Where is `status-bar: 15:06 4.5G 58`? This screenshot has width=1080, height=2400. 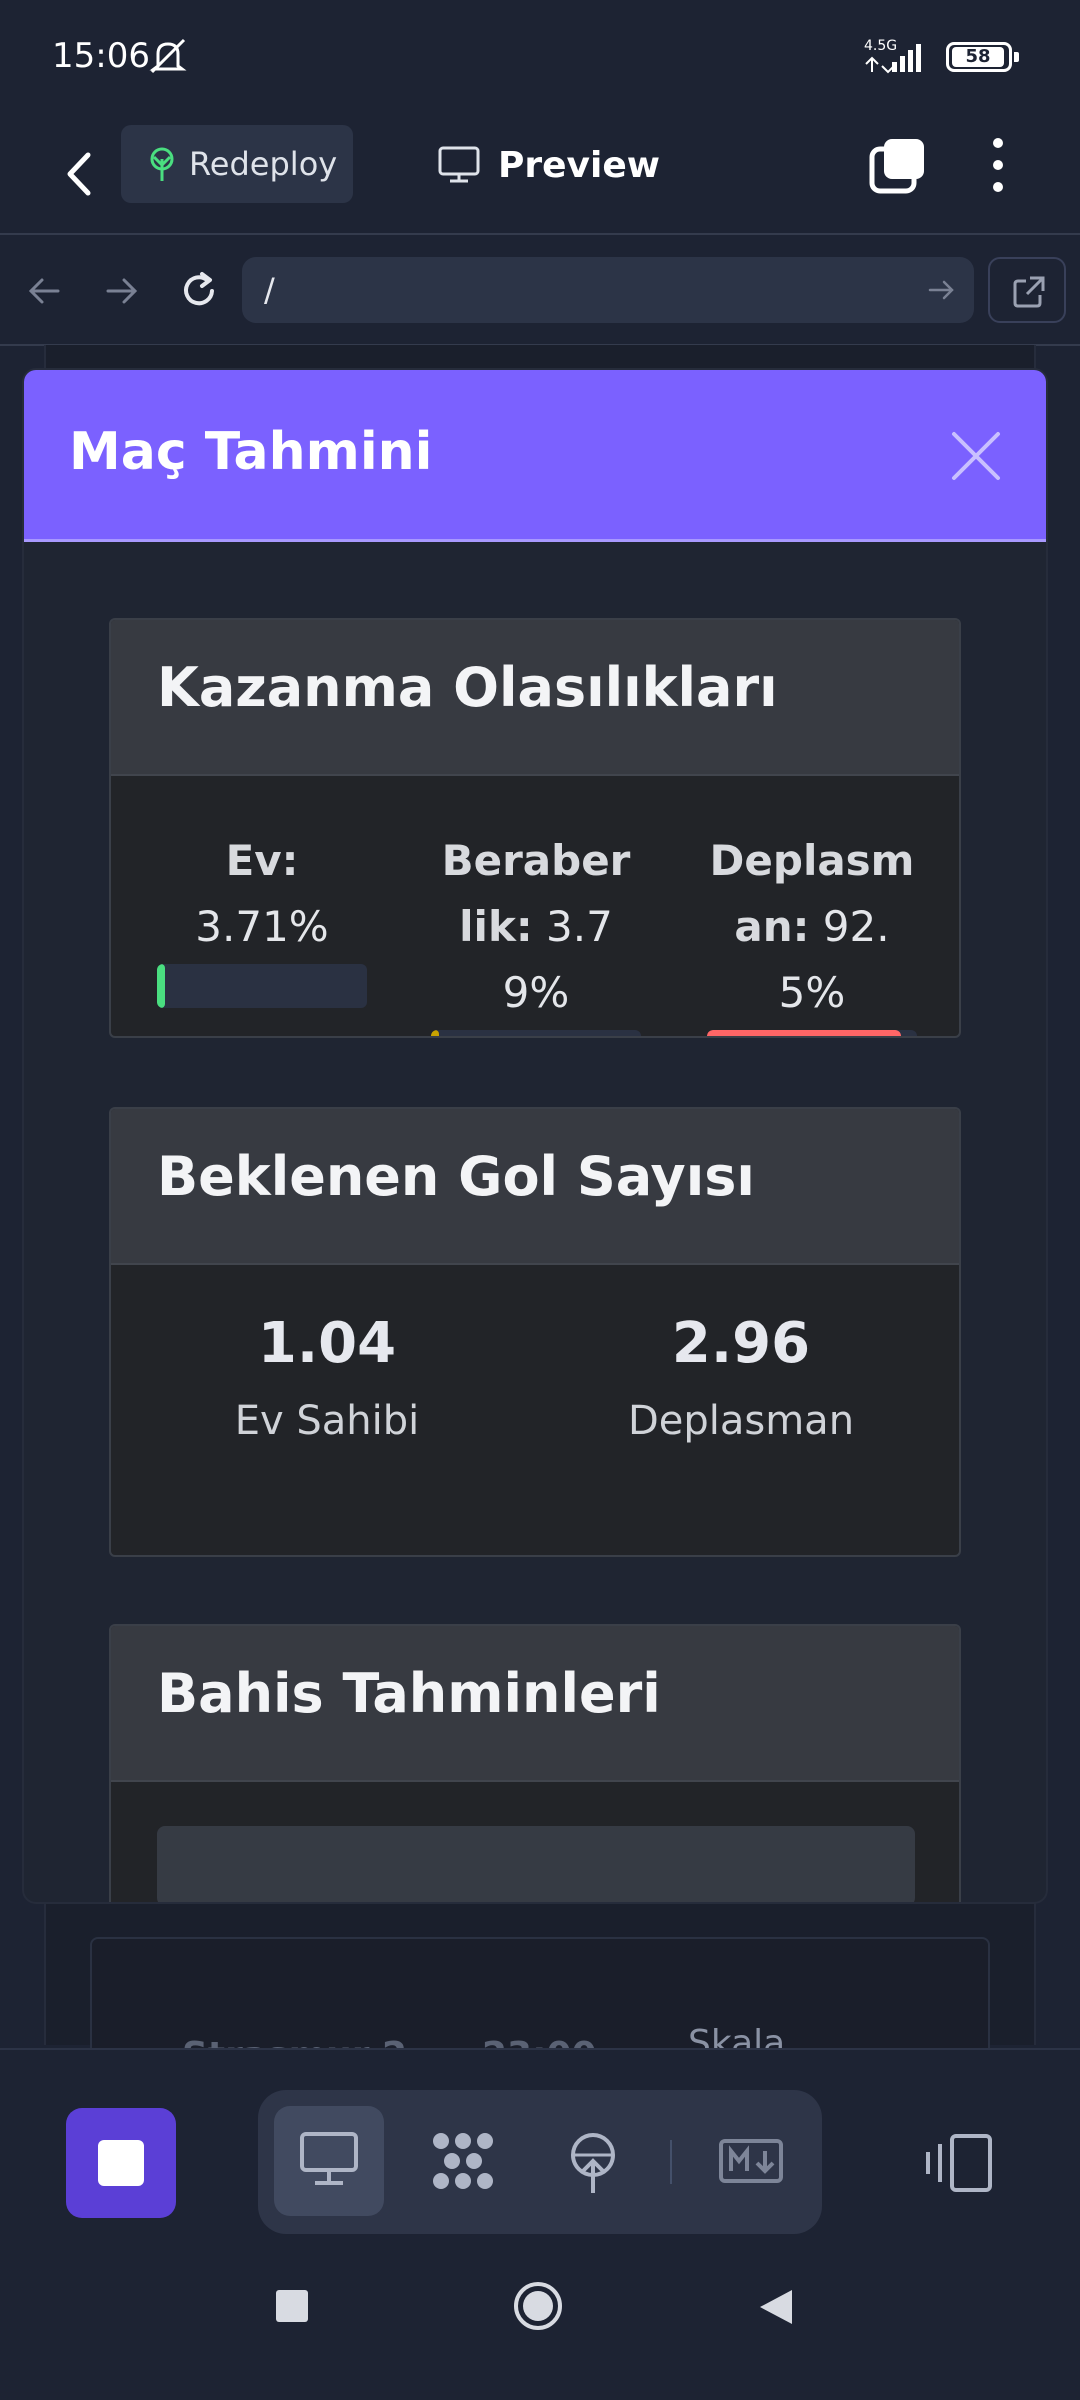
status-bar: 15:06 4.5G 58 is located at coordinates (540, 57).